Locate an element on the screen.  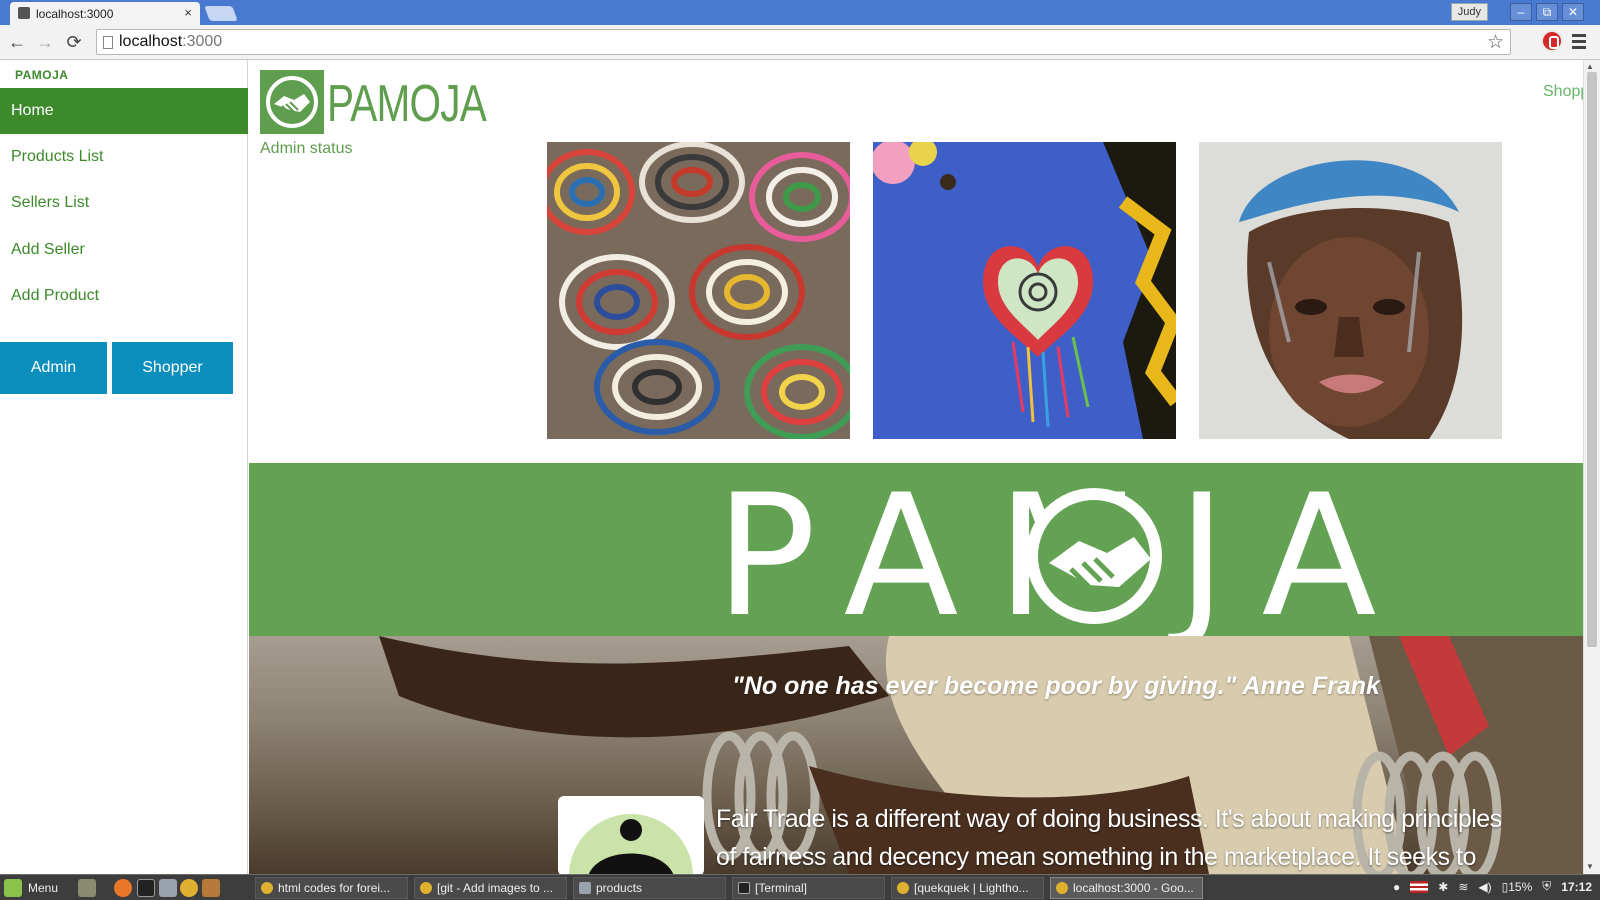
sidebar-item-products-list: Products List is located at coordinates (124, 157).